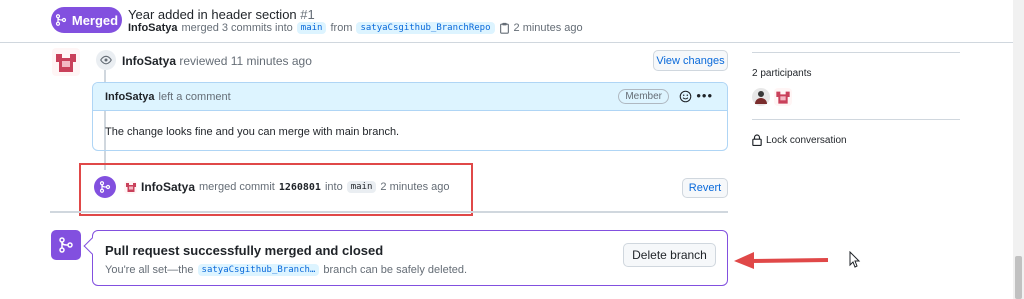 This screenshot has width=1024, height=299. Describe the element at coordinates (506, 42) in the screenshot. I see `header-divider` at that location.